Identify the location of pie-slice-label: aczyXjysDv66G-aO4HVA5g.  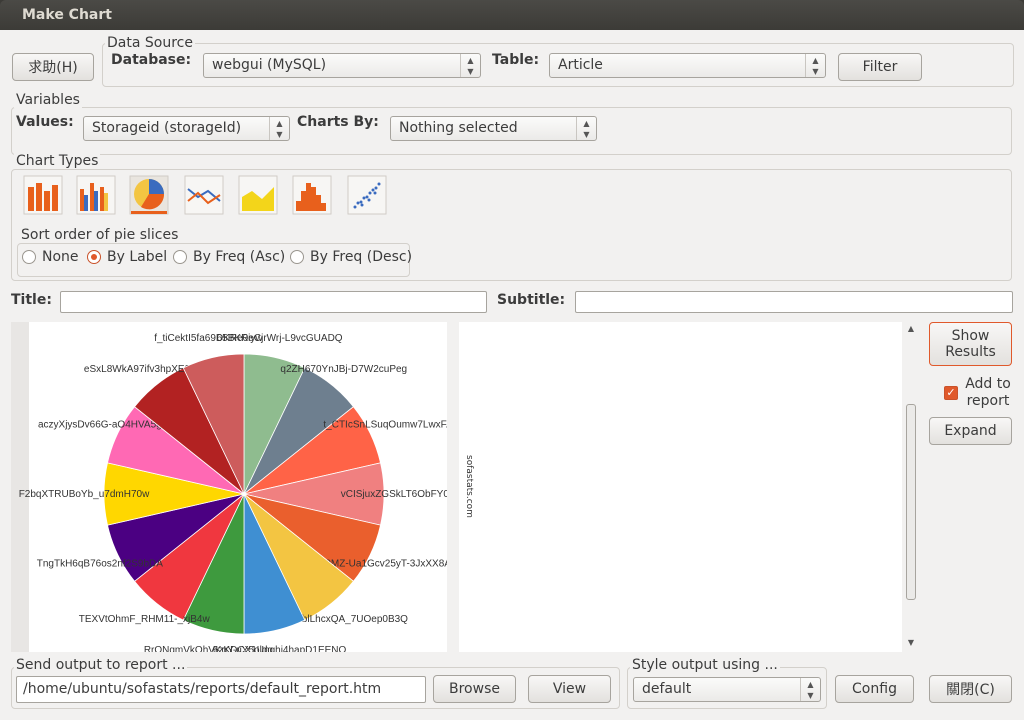
(100, 425).